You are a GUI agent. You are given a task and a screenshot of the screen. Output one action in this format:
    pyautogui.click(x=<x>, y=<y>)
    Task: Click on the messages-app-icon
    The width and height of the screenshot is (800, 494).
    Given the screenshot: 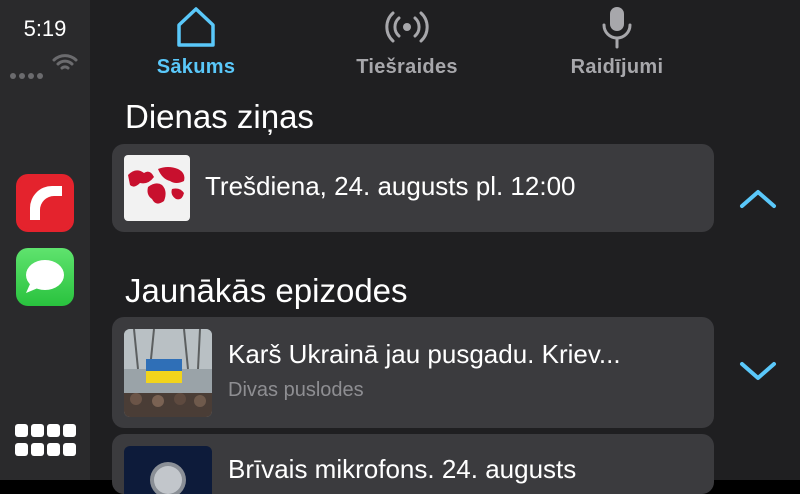 What is the action you would take?
    pyautogui.click(x=45, y=277)
    